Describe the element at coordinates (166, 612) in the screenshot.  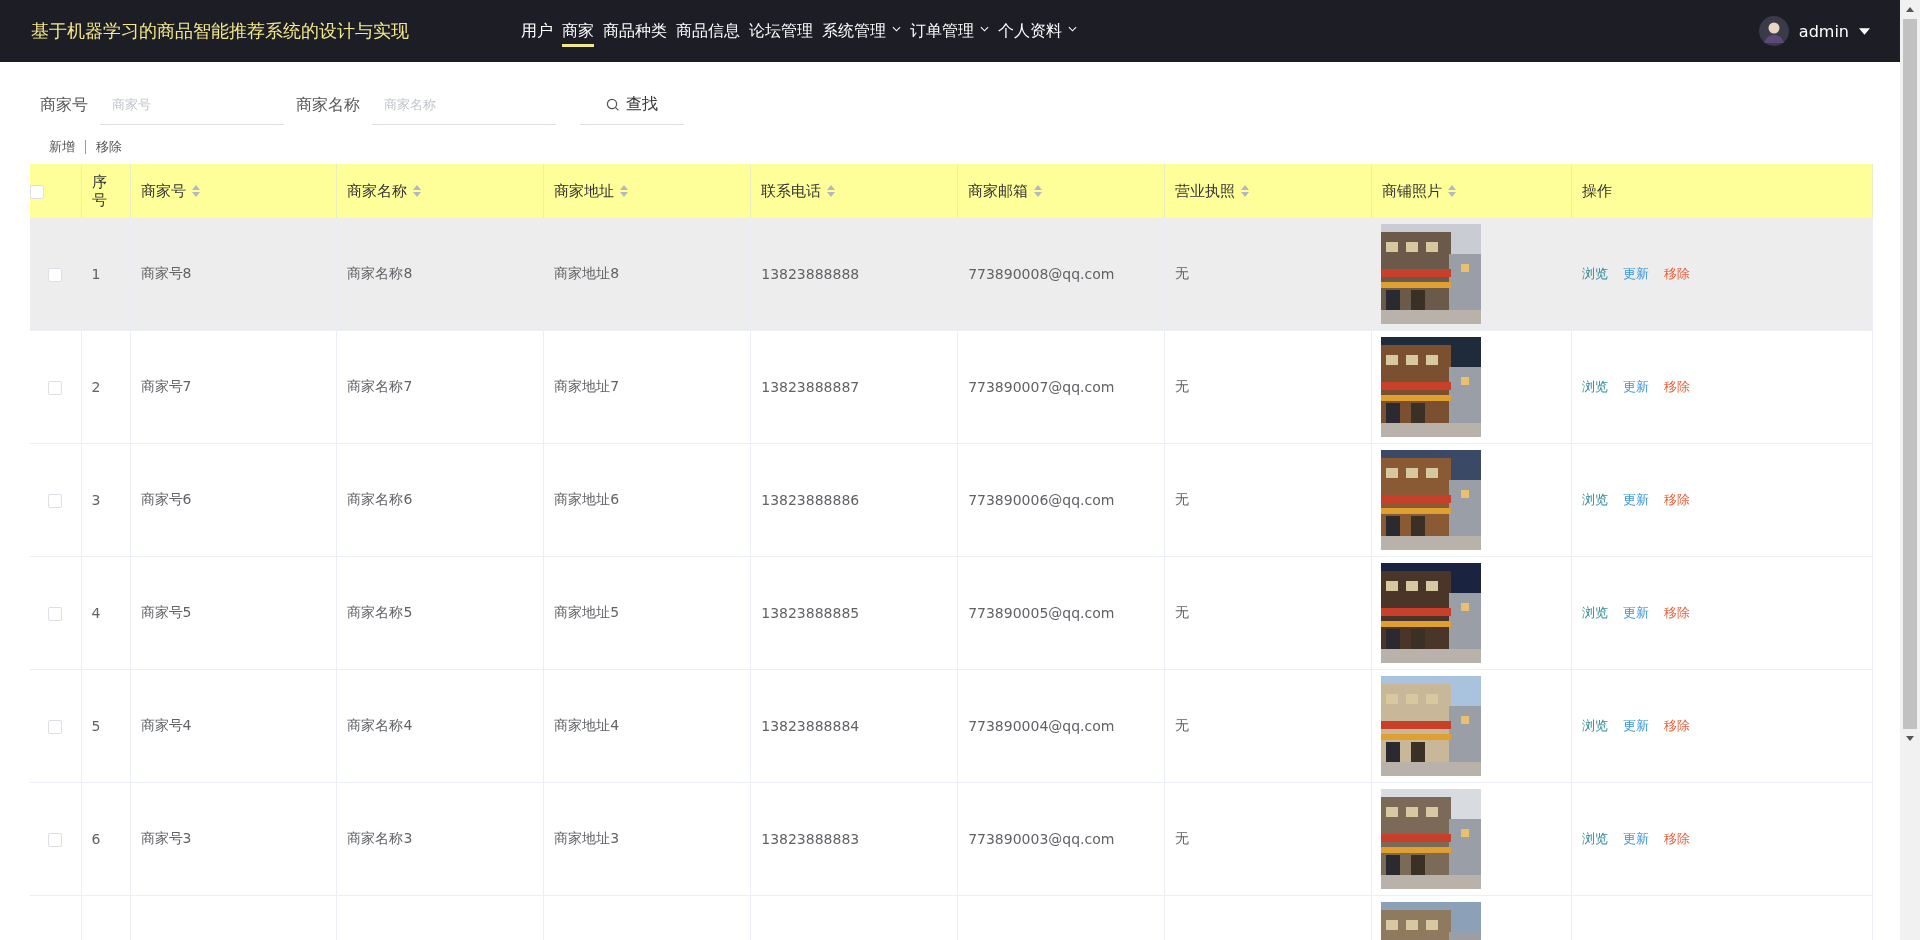
I see `table-cell: 商家号5` at that location.